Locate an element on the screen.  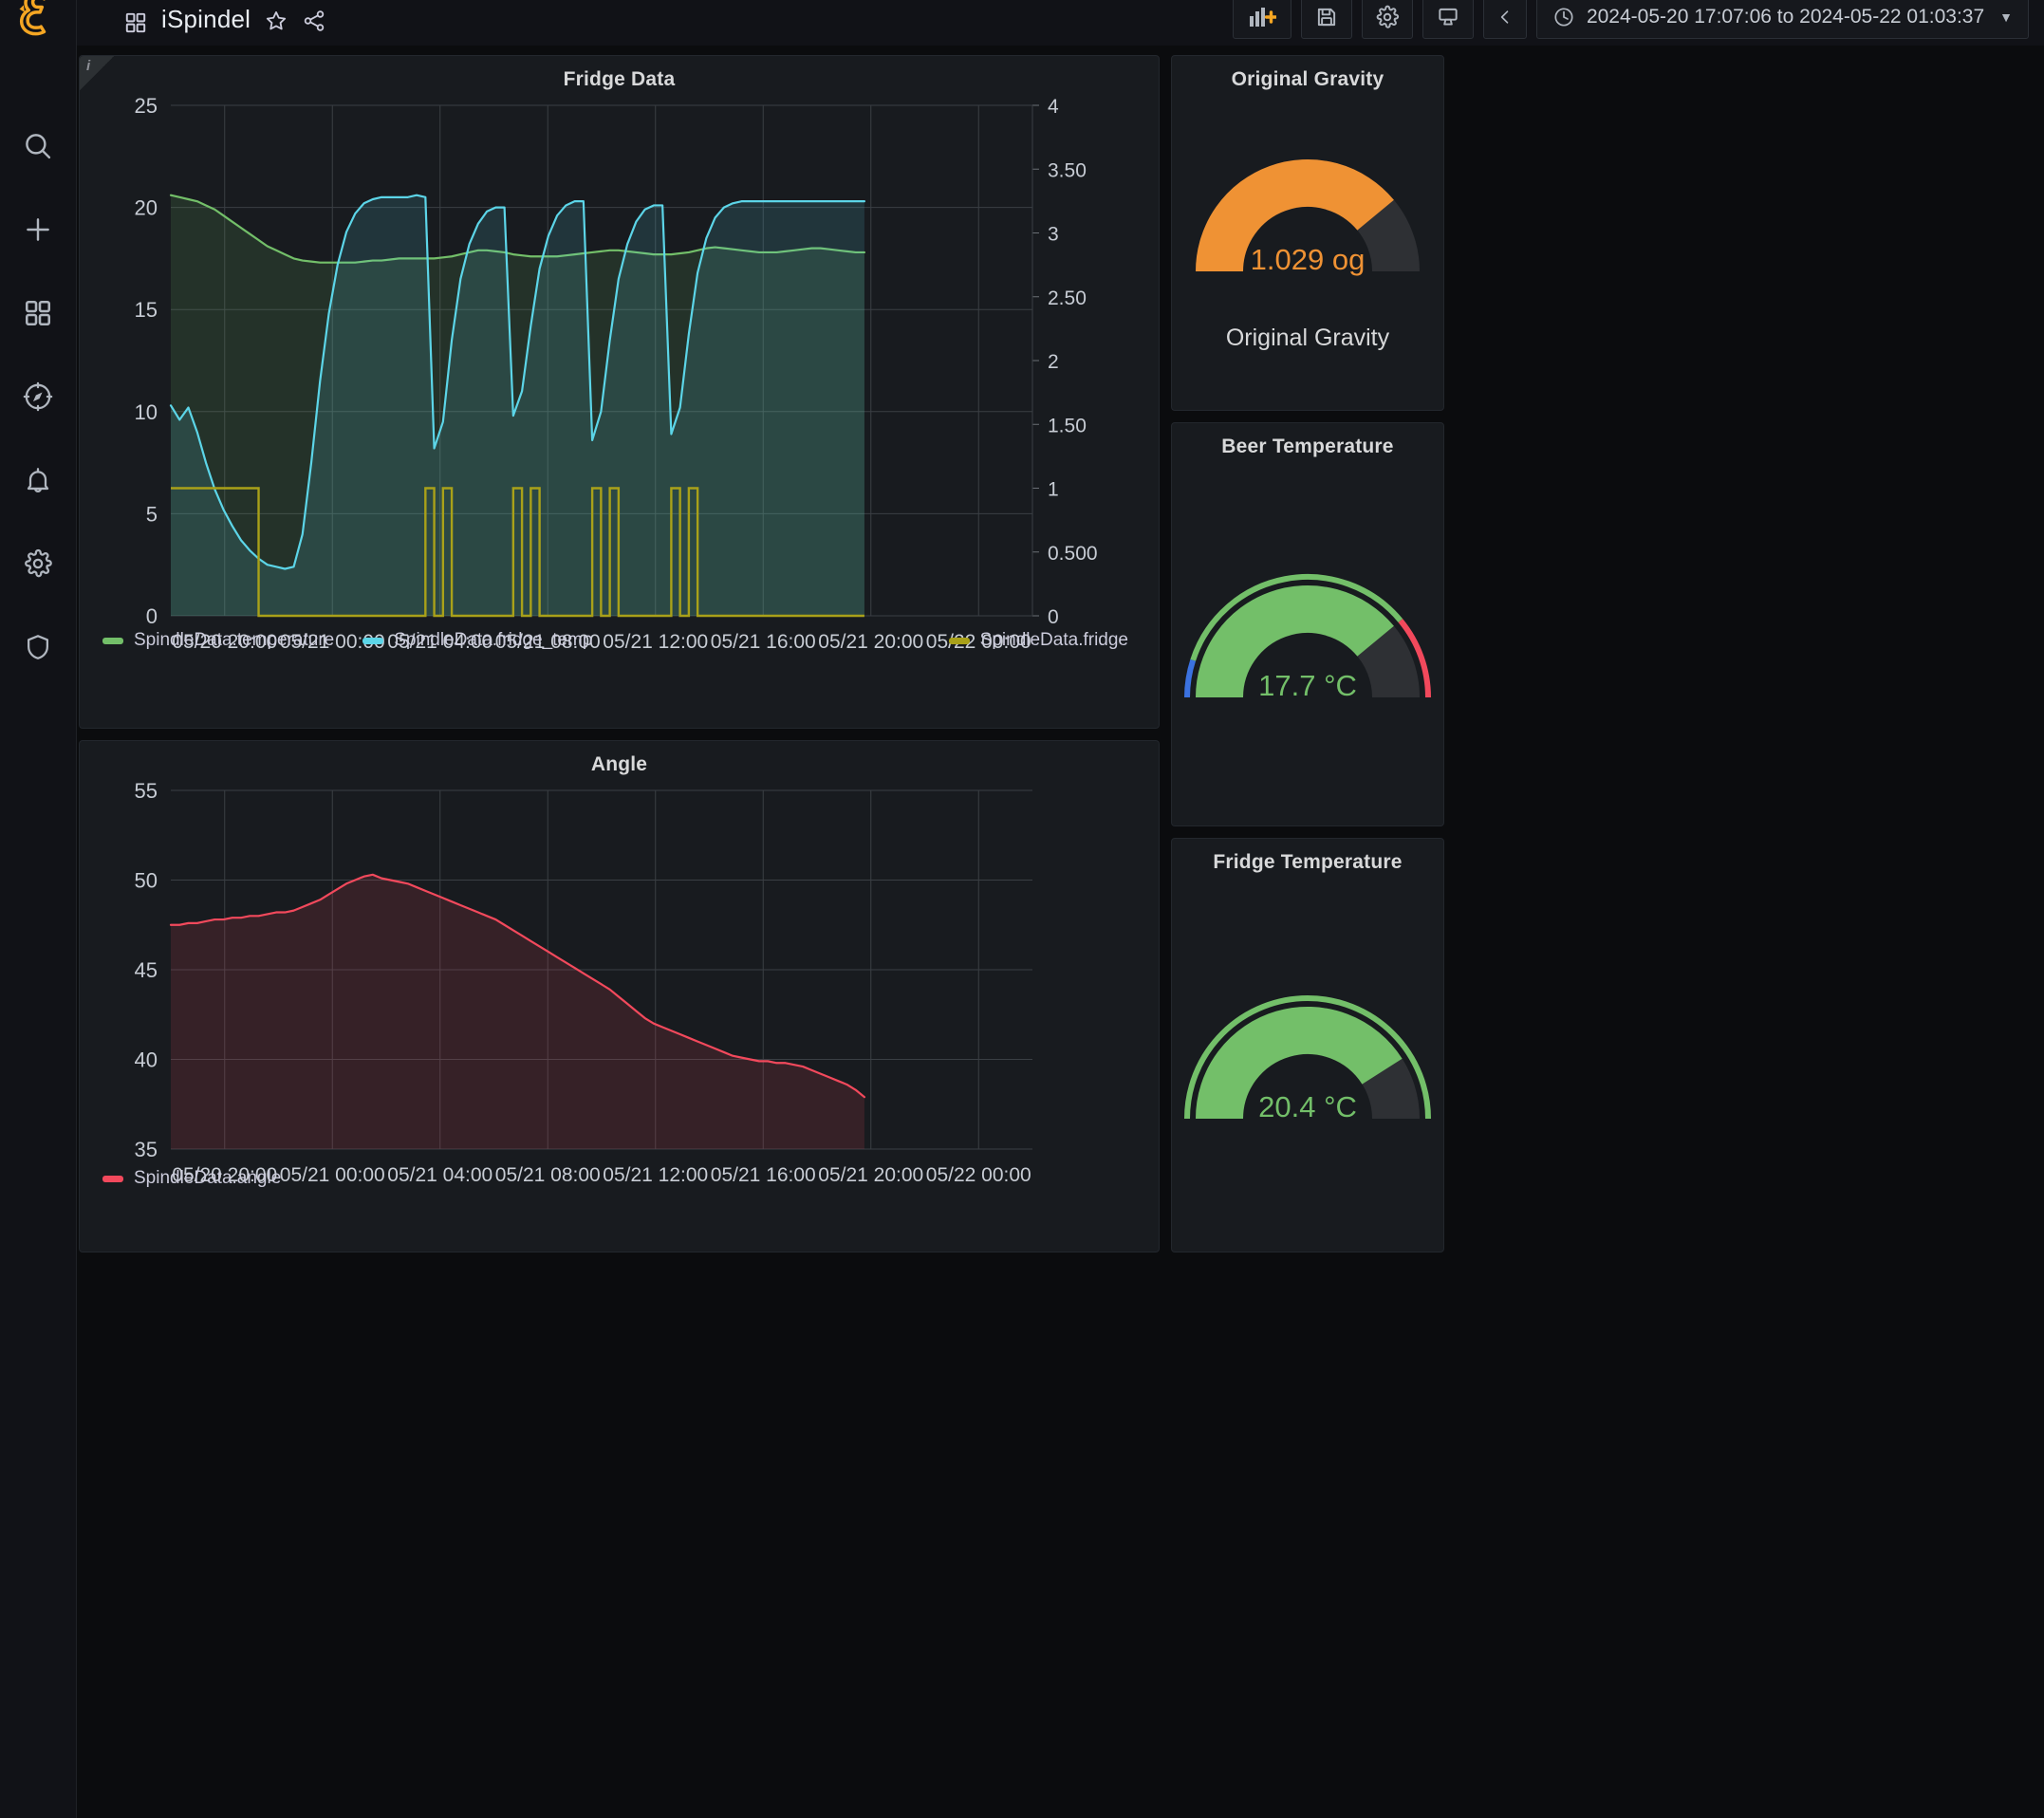
legend-item: SpindleData.temperature is located at coordinates (218, 640).